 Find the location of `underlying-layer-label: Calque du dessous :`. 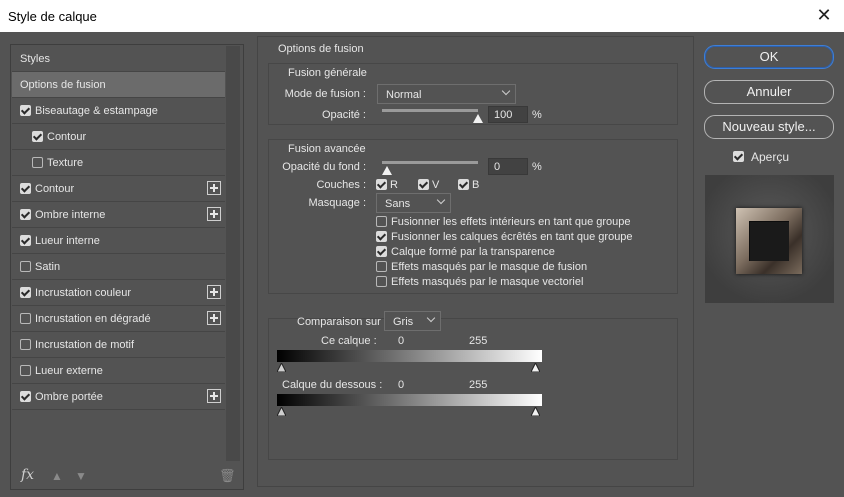

underlying-layer-label: Calque du dessous : is located at coordinates (332, 385).